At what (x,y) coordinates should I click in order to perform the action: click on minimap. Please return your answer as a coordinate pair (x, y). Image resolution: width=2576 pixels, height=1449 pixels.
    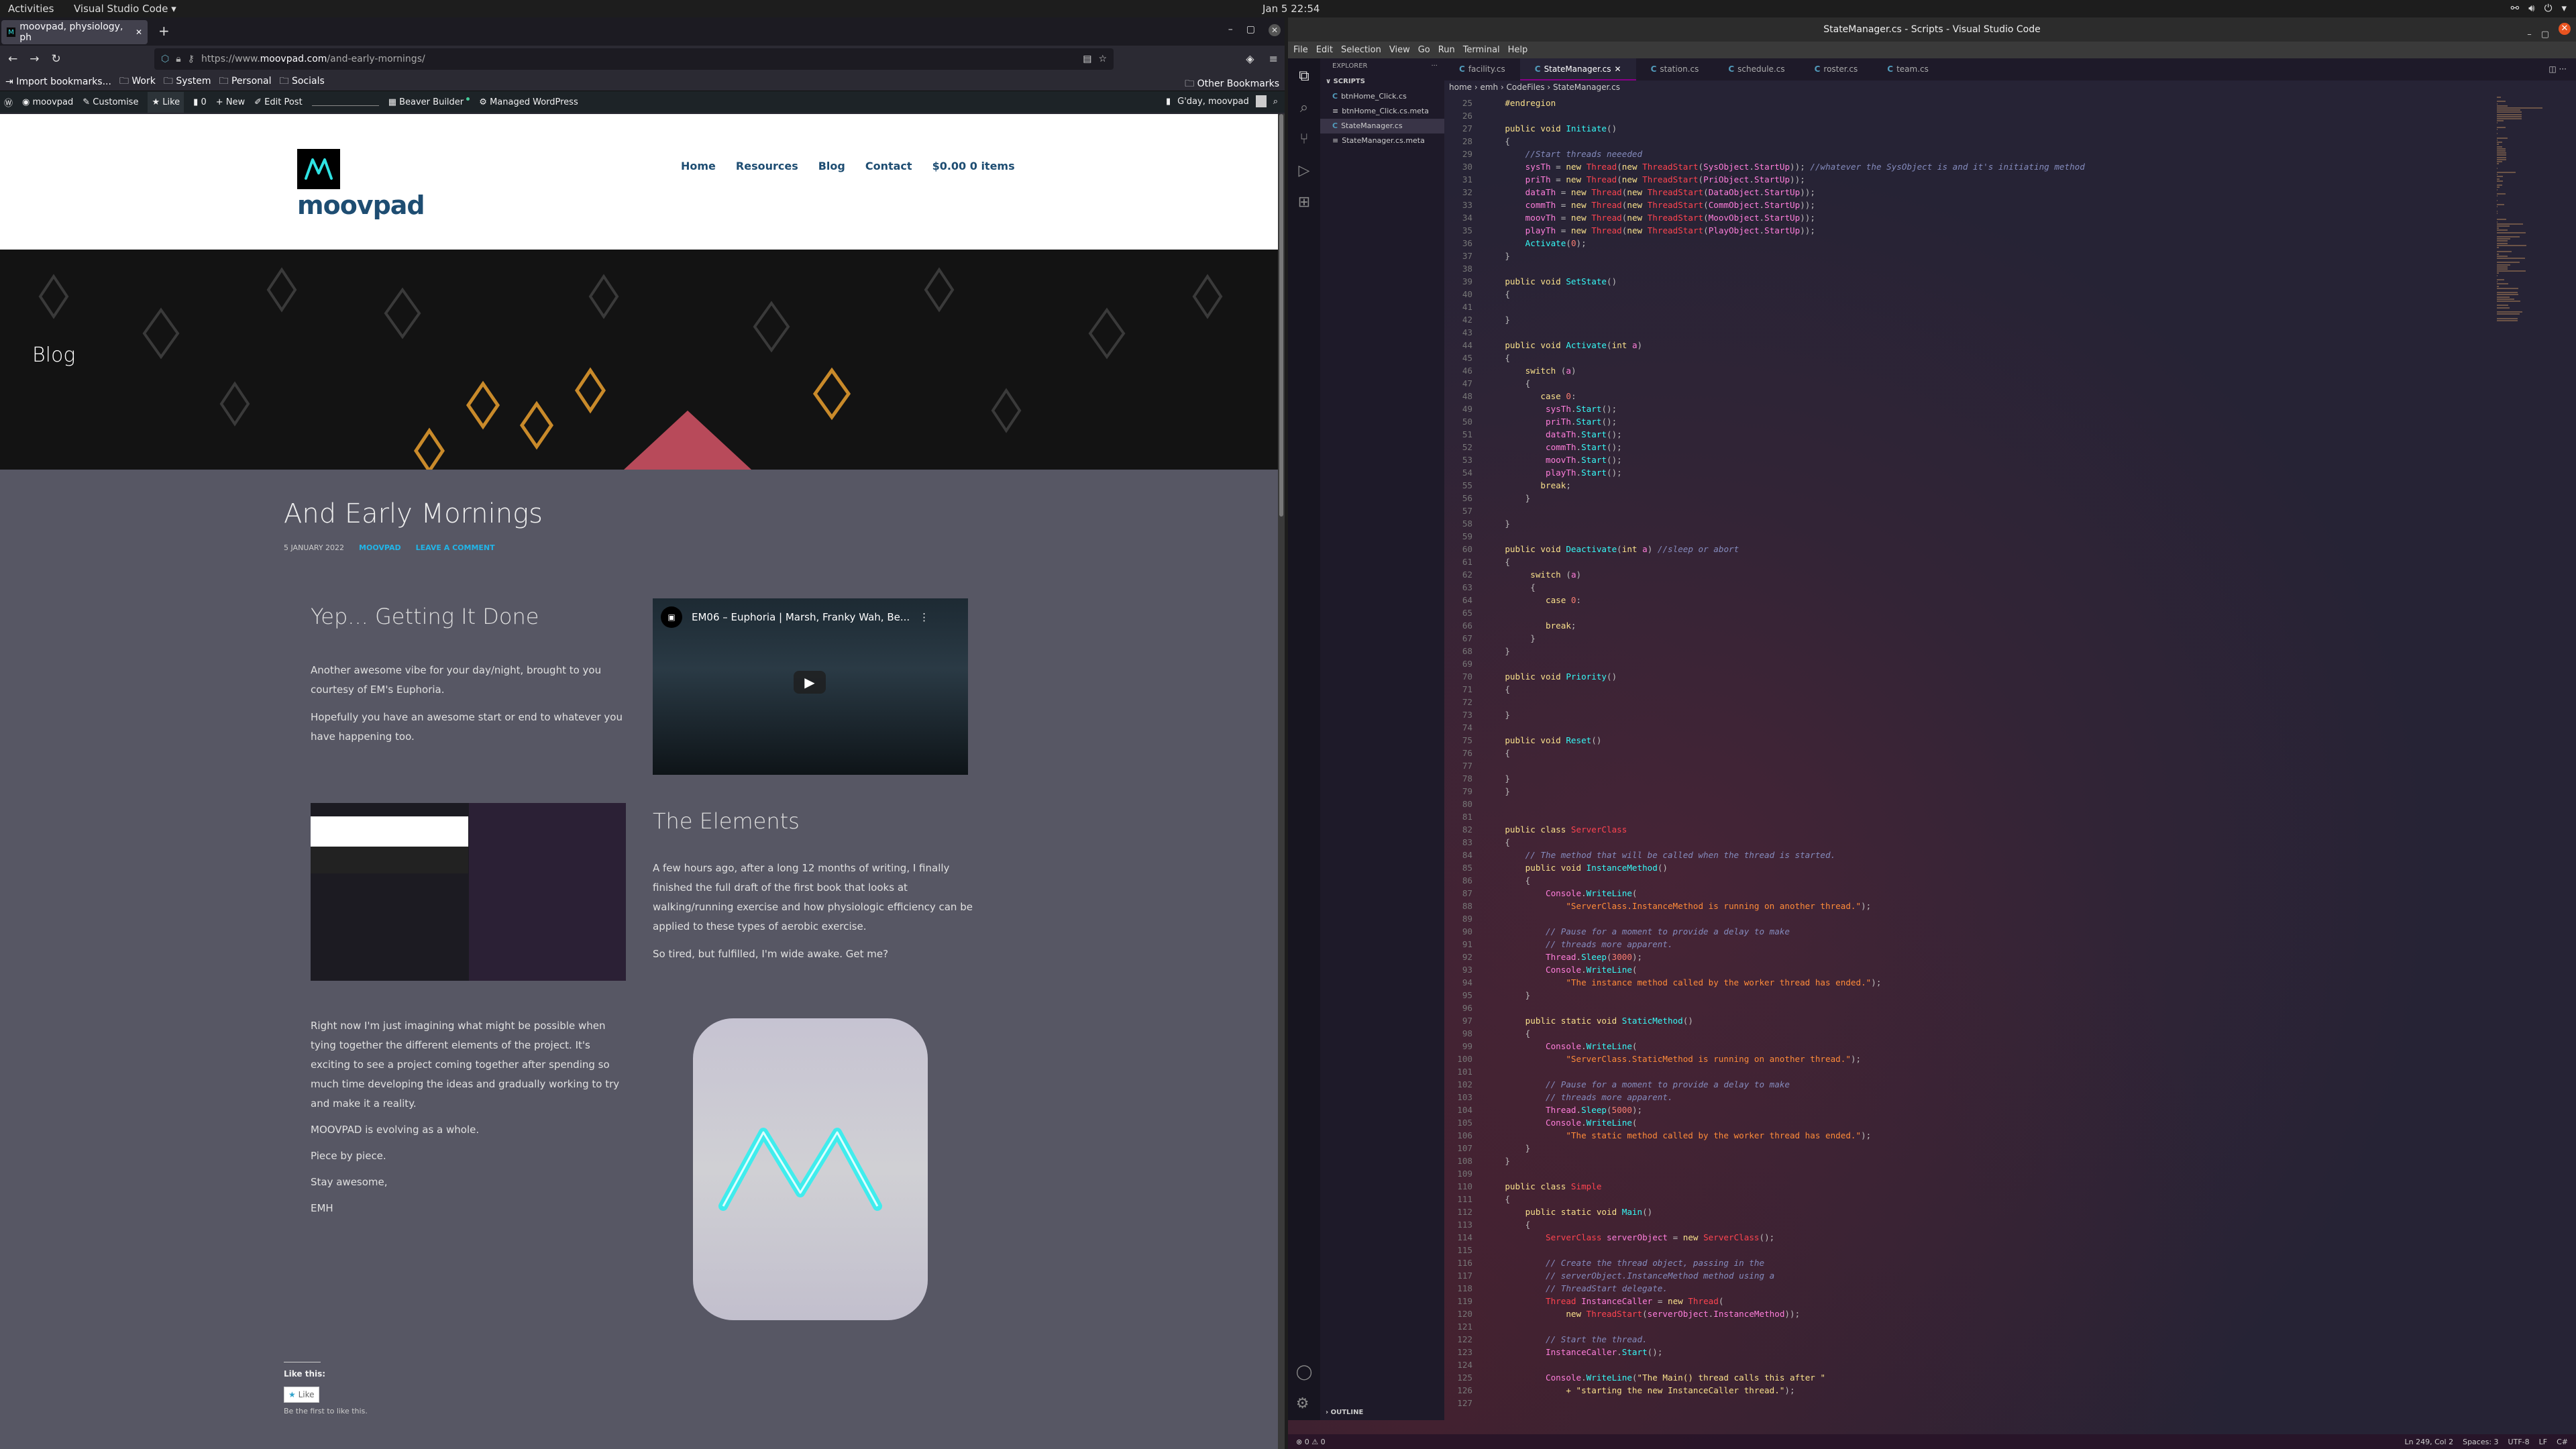
    Looking at the image, I should click on (2532, 752).